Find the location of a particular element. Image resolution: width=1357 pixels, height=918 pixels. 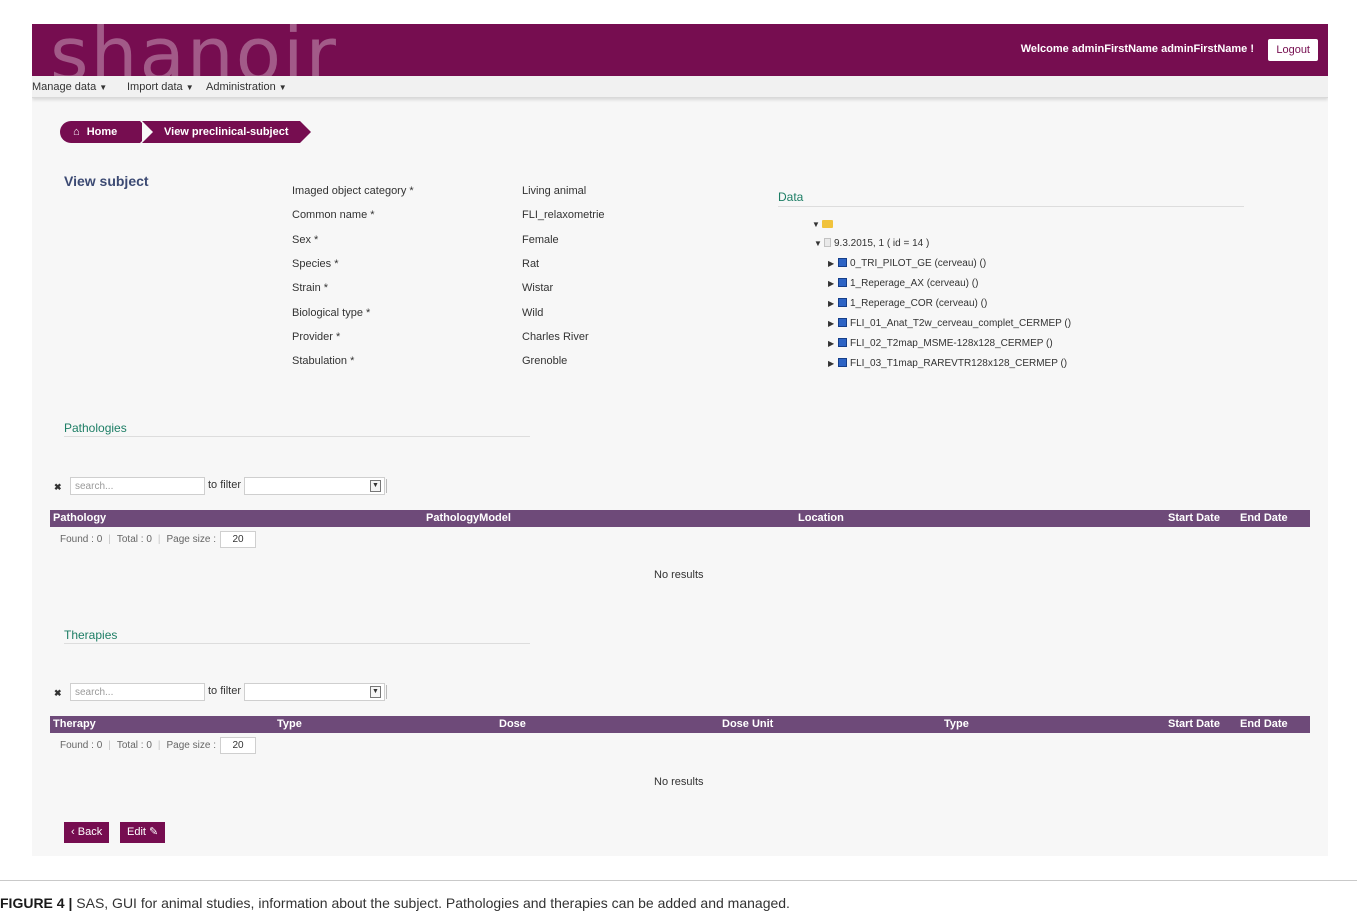

pathology-search-input is located at coordinates (137, 486).